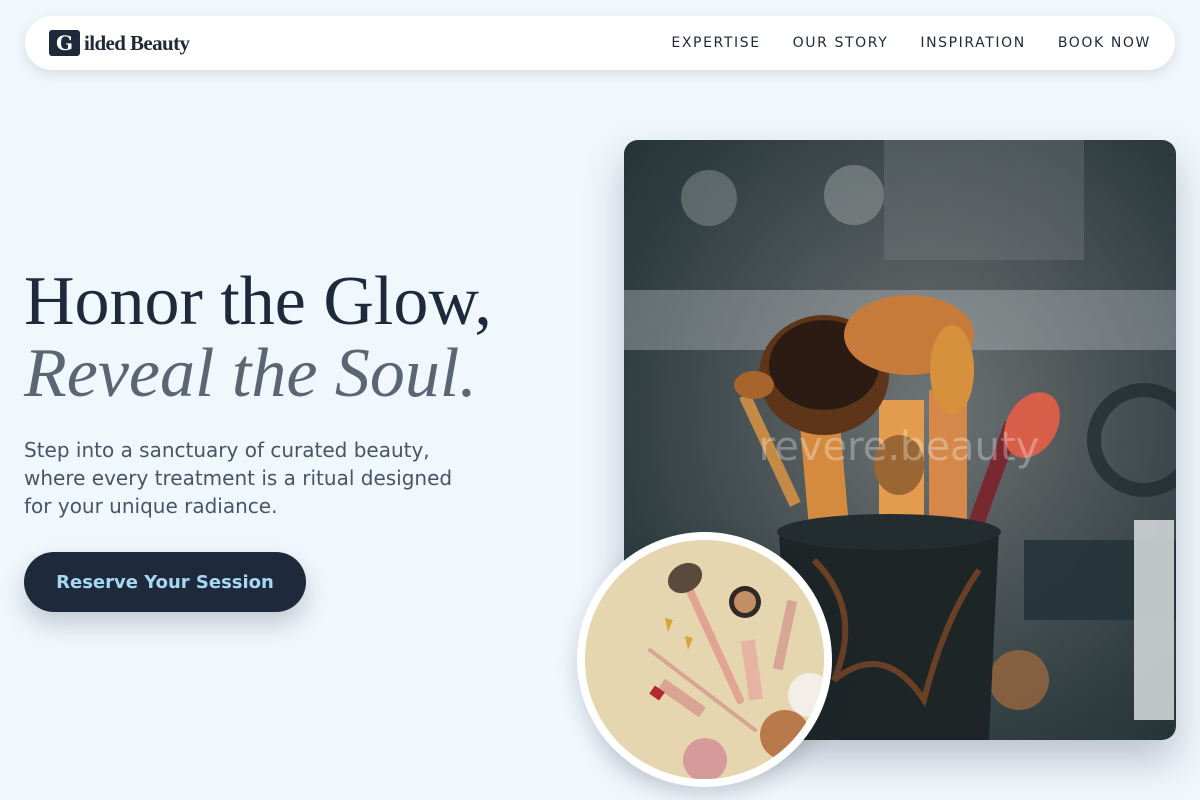 The image size is (1200, 800). Describe the element at coordinates (250, 373) in the screenshot. I see `hero-title-line2: Reveal the Soul.` at that location.